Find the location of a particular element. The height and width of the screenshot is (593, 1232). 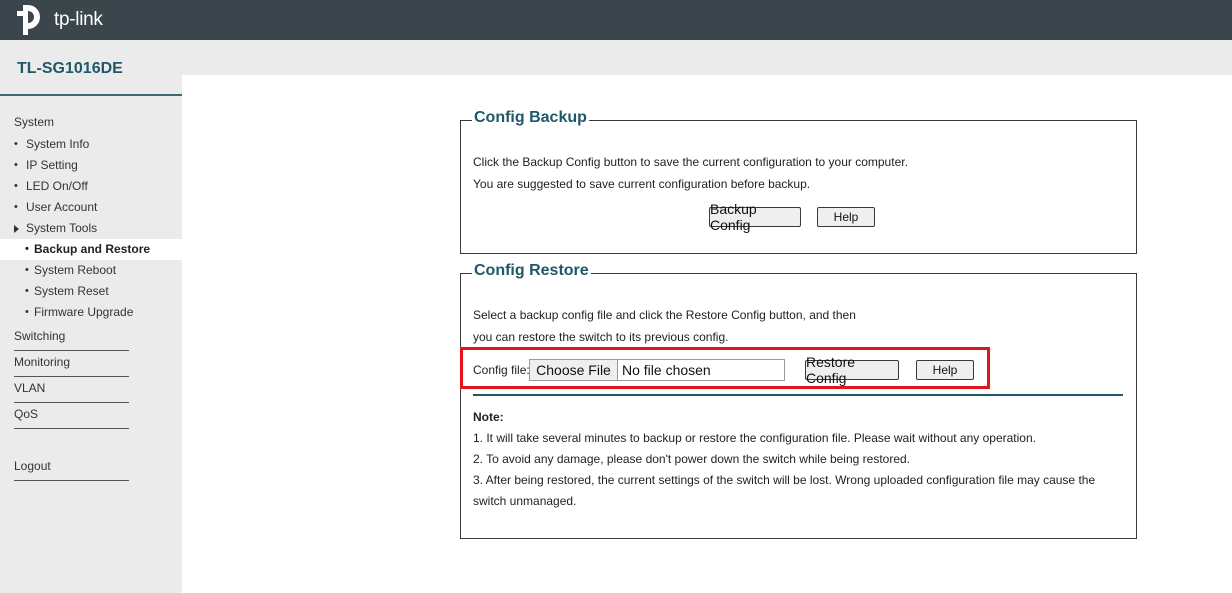

sidebar-item-label: System is located at coordinates (34, 122).